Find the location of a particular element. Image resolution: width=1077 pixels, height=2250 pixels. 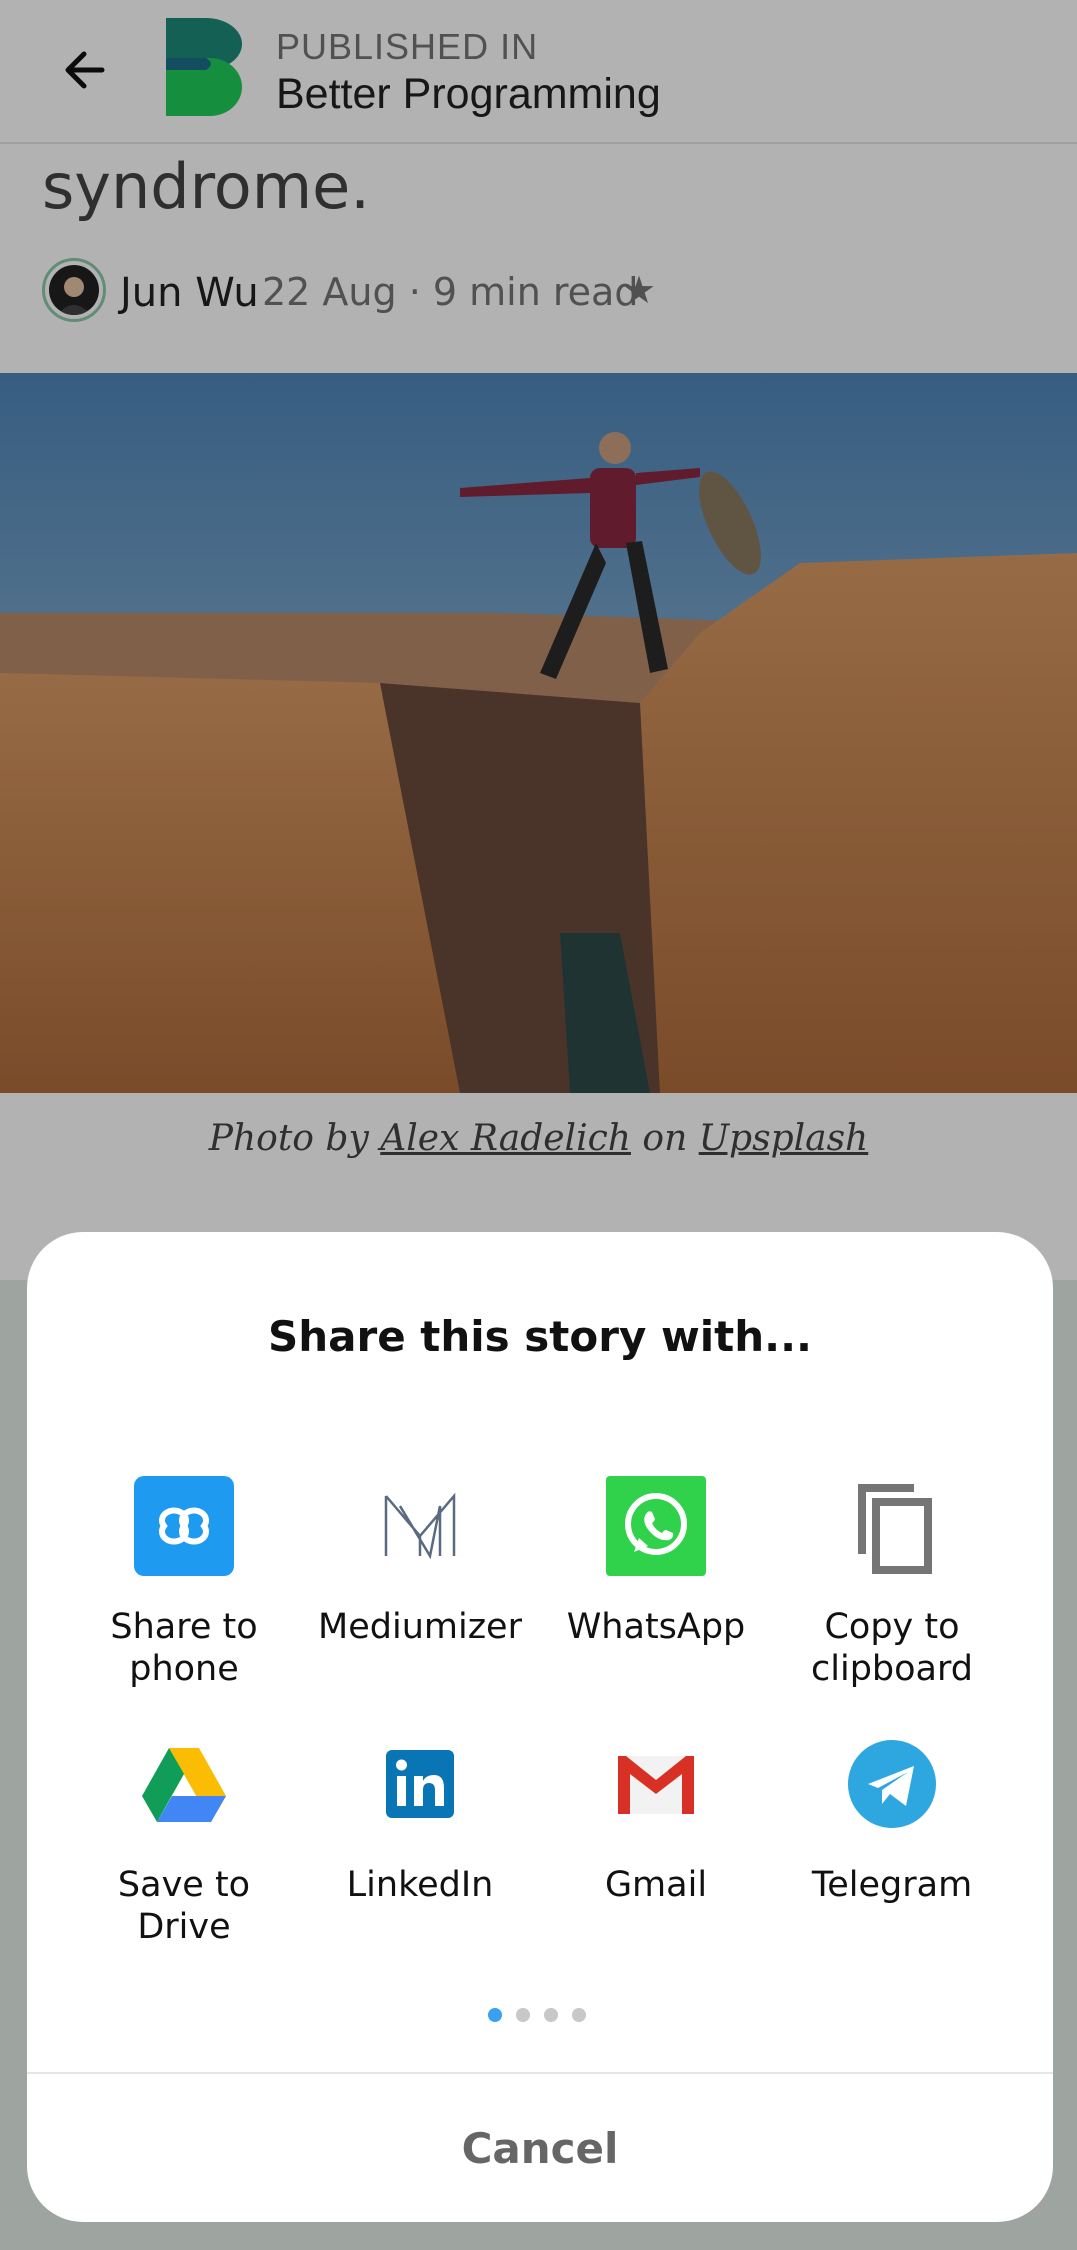

share-option-label: Mediumizer is located at coordinates (420, 1627).